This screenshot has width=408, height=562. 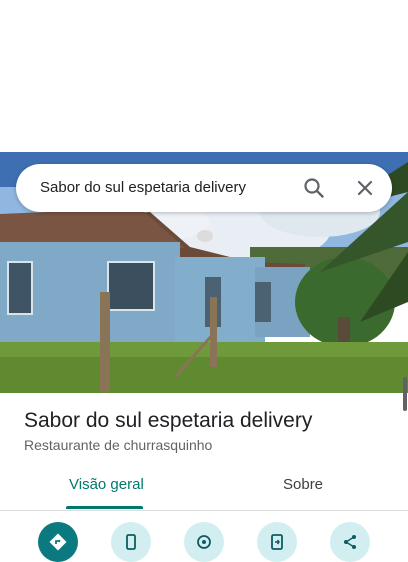 What do you see at coordinates (106, 484) in the screenshot?
I see `tab-overview: Visão geral` at bounding box center [106, 484].